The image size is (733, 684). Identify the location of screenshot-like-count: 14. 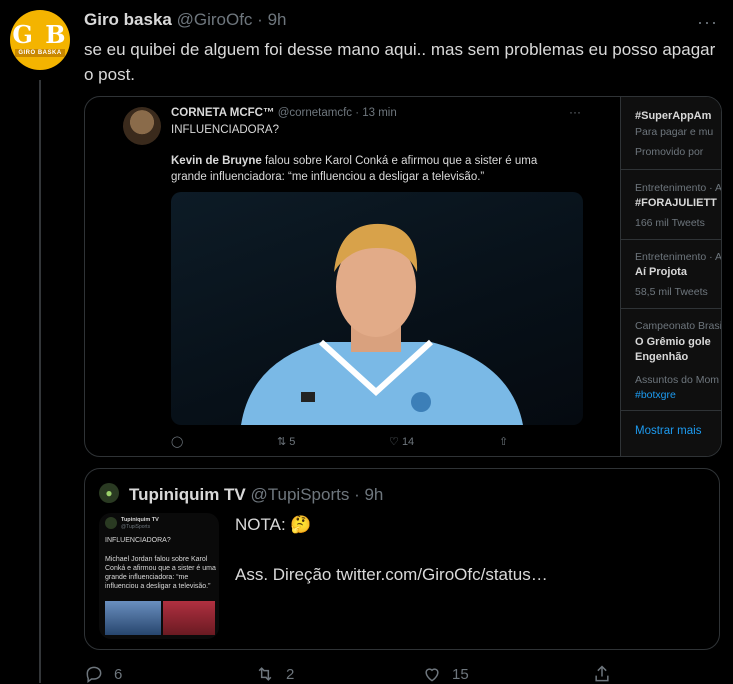
(408, 442).